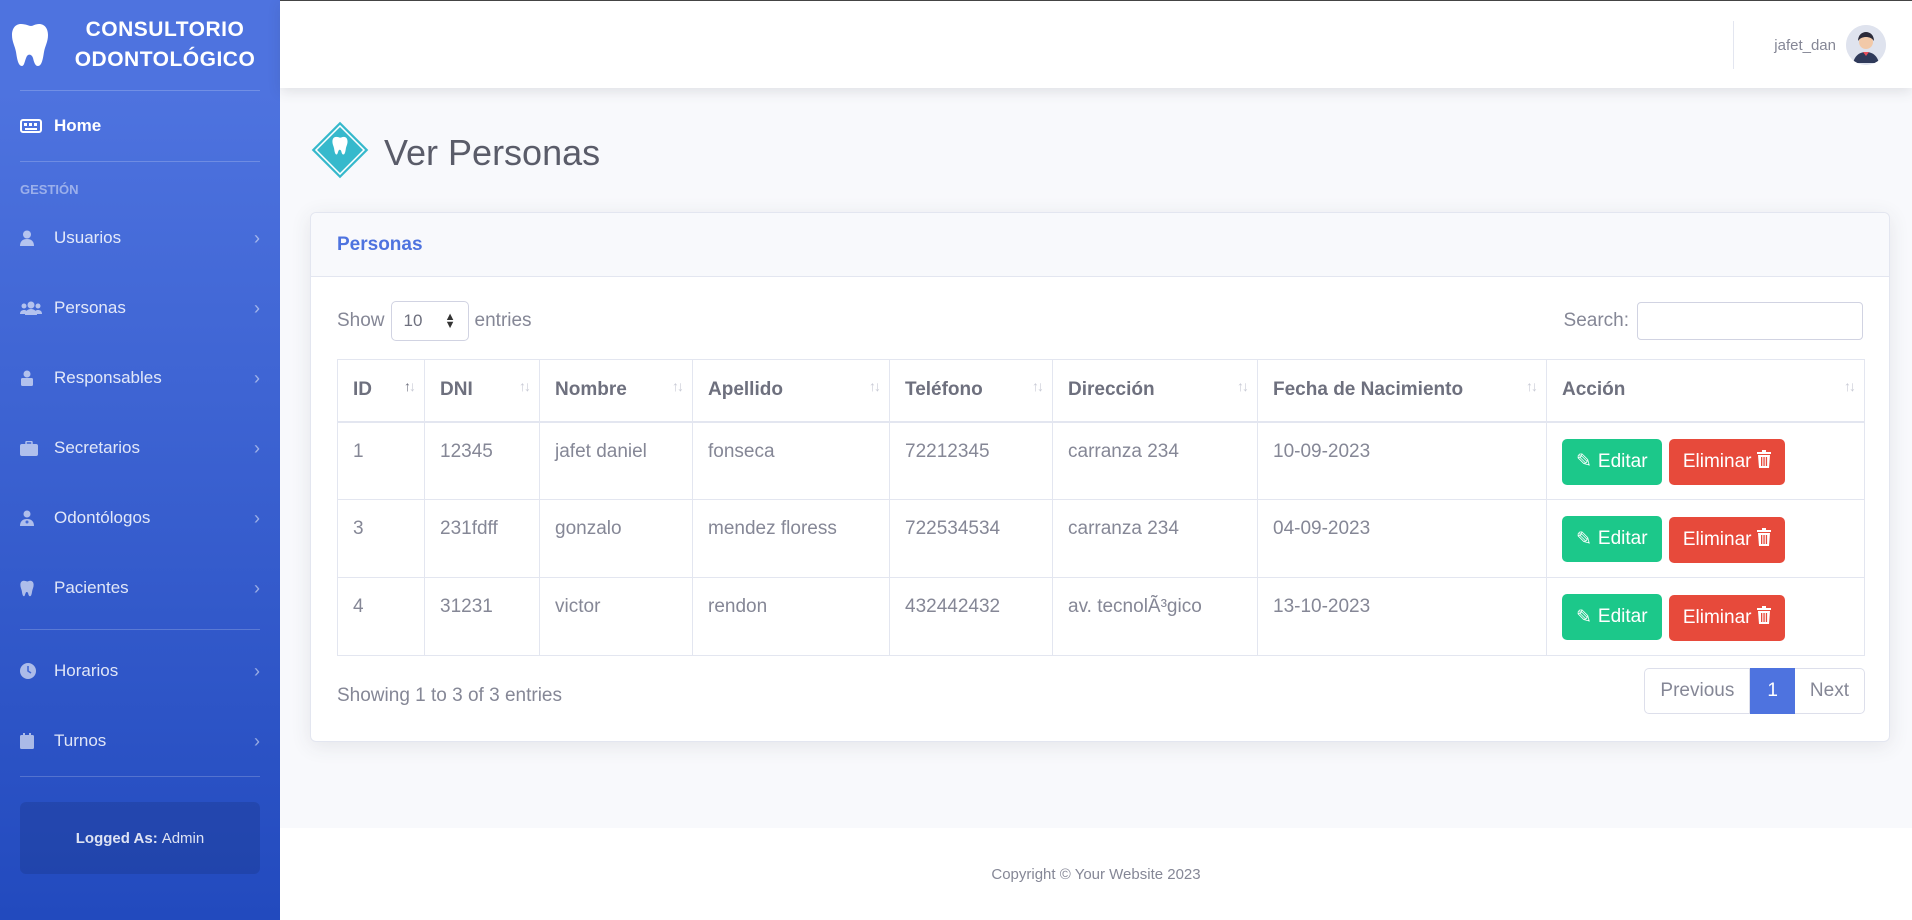 The width and height of the screenshot is (1912, 920). I want to click on user-icon, so click(33, 238).